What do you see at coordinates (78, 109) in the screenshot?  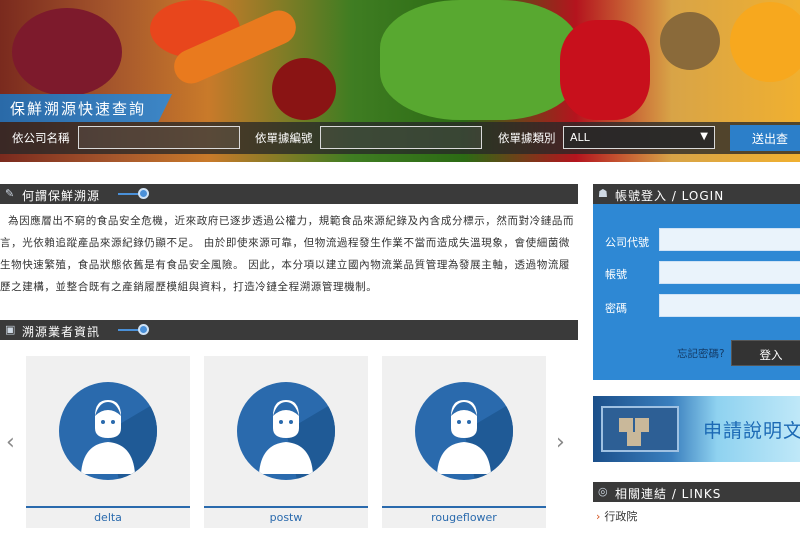 I see `banner-title: 保鮮溯源快速查詢` at bounding box center [78, 109].